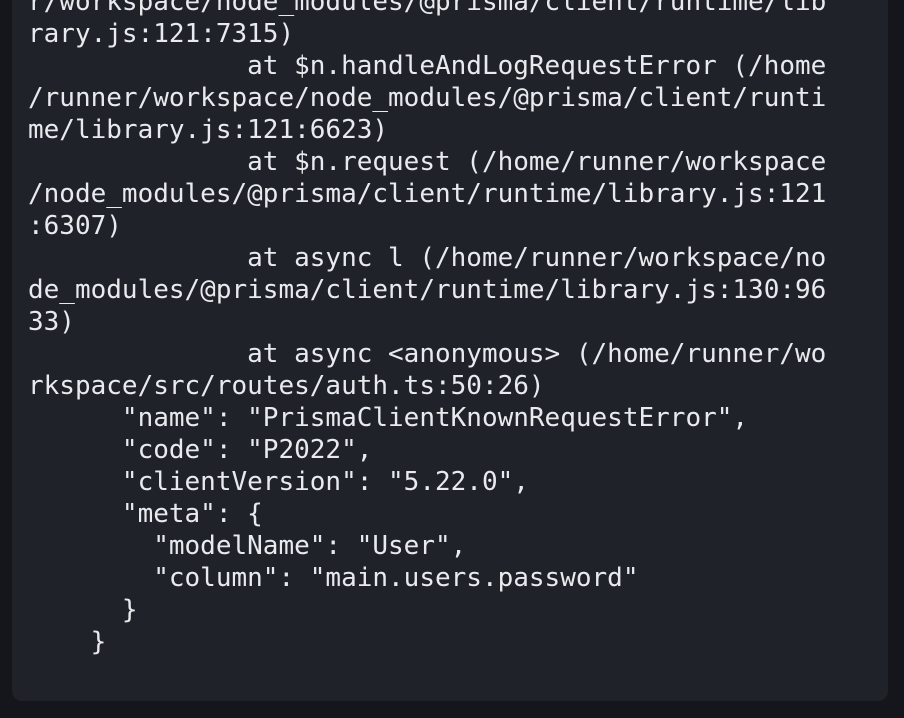 This screenshot has height=718, width=904. I want to click on log-line: "meta": {, so click(145, 514).